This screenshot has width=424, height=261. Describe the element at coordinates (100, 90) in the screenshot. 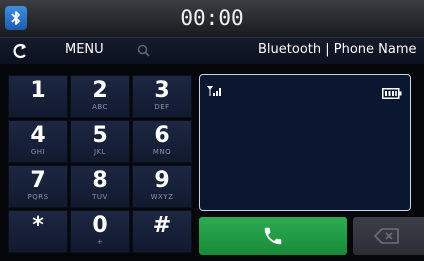

I see `key-digit: 2` at that location.